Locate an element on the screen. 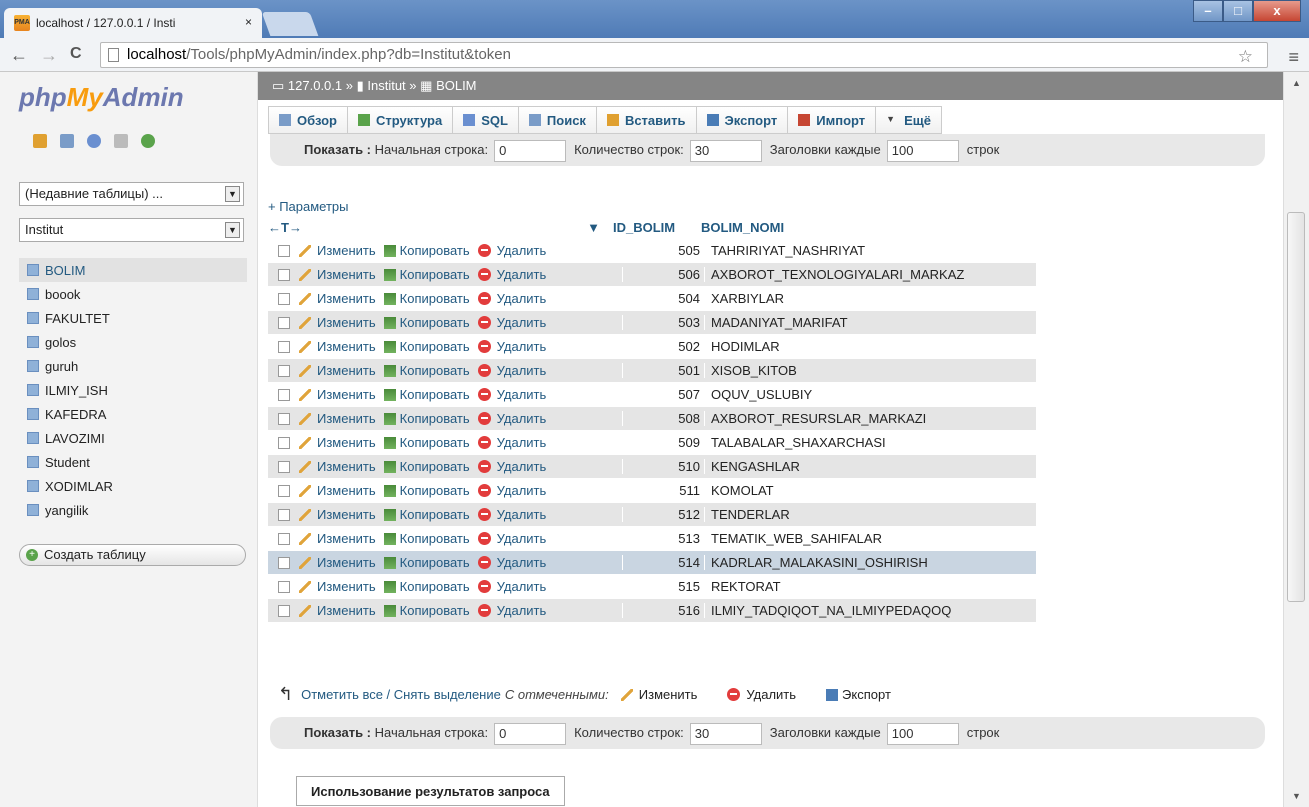 This screenshot has height=807, width=1309. scroll-down-icon: ▼ is located at coordinates (1296, 796).